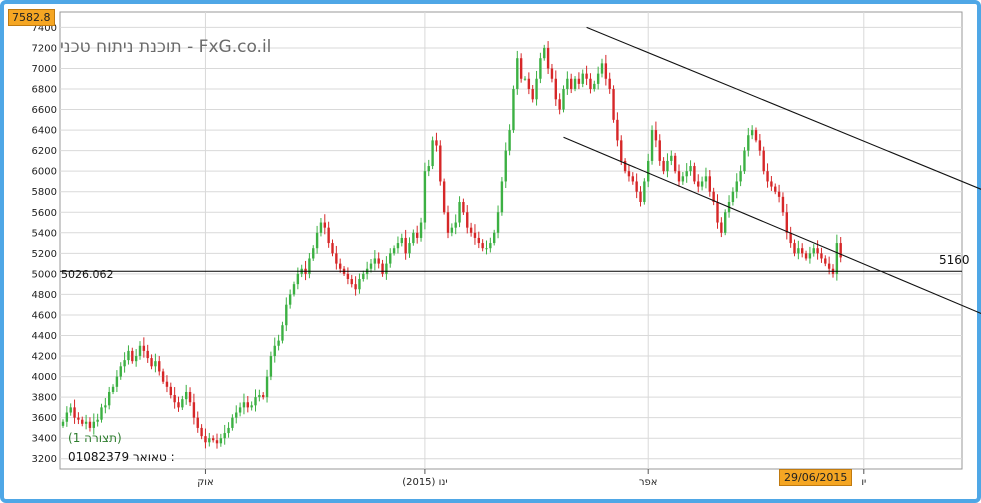 The image size is (981, 503). I want to click on x-tick-label: (2015) ינו, so click(424, 482).